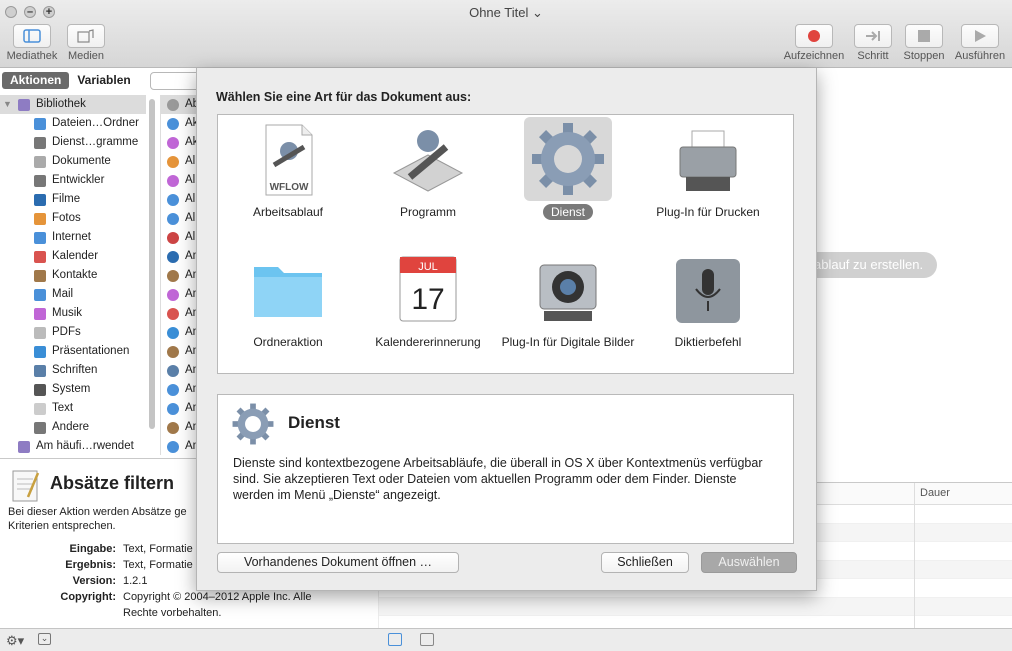 This screenshot has height=651, width=1012. I want to click on library-item: Dateien…Ordner, so click(73, 123).